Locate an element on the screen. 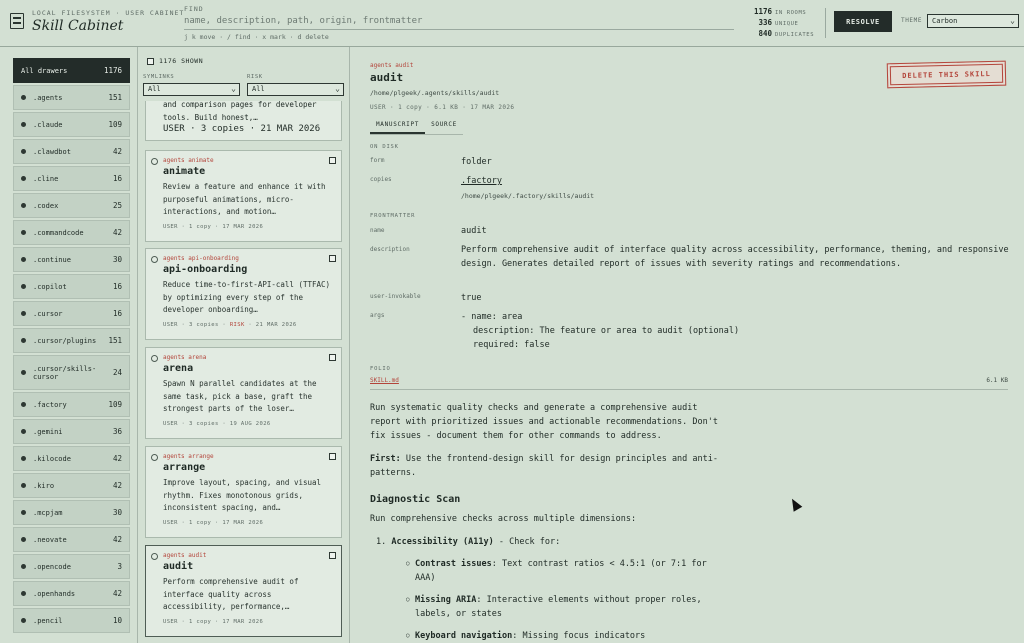 The image size is (1024, 643). sidebar-item: .openhands 42 is located at coordinates (71, 593).